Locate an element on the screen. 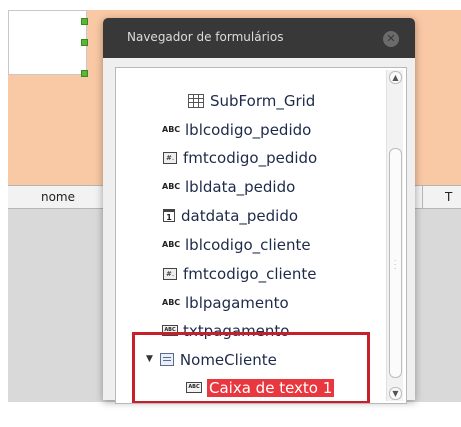 The width and height of the screenshot is (461, 427). tree-item-label: SubForm_Grid is located at coordinates (263, 101).